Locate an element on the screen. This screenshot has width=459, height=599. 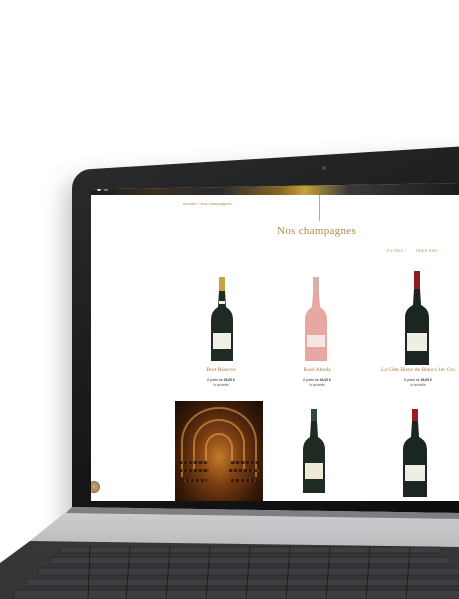
filter-button: FILTRES › is located at coordinates (396, 251).